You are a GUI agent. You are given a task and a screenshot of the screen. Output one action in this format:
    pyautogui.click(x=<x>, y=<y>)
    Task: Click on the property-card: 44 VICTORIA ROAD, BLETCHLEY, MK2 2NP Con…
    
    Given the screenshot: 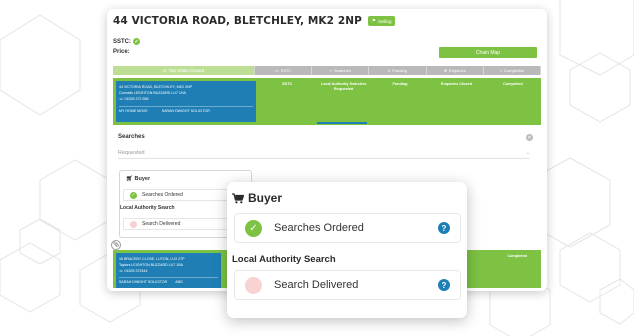 What is the action you would take?
    pyautogui.click(x=186, y=101)
    